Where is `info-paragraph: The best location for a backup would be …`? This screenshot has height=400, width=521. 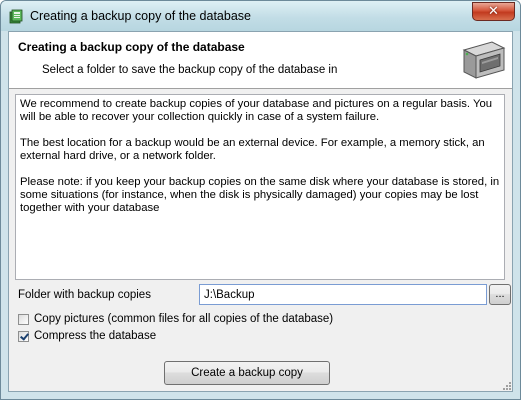 info-paragraph: The best location for a backup would be … is located at coordinates (252, 149).